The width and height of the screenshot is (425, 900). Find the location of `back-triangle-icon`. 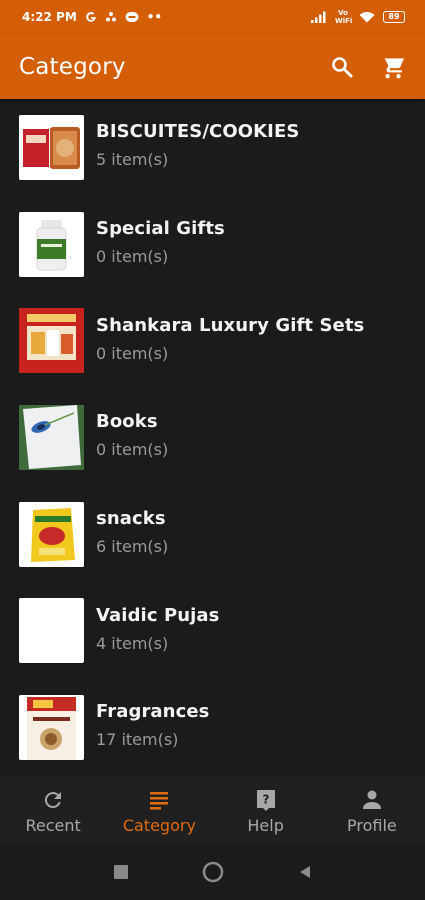

back-triangle-icon is located at coordinates (304, 871).